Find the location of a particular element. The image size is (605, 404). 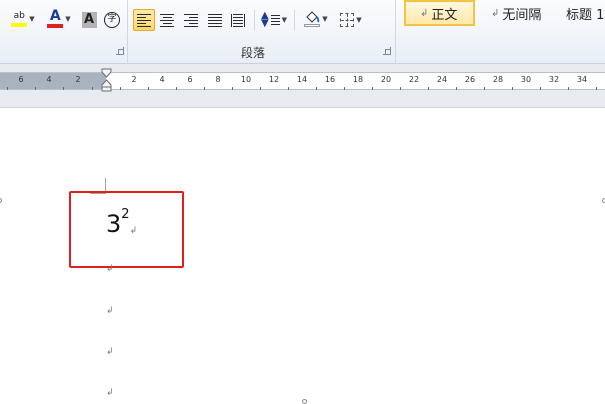

justify-button is located at coordinates (215, 20).